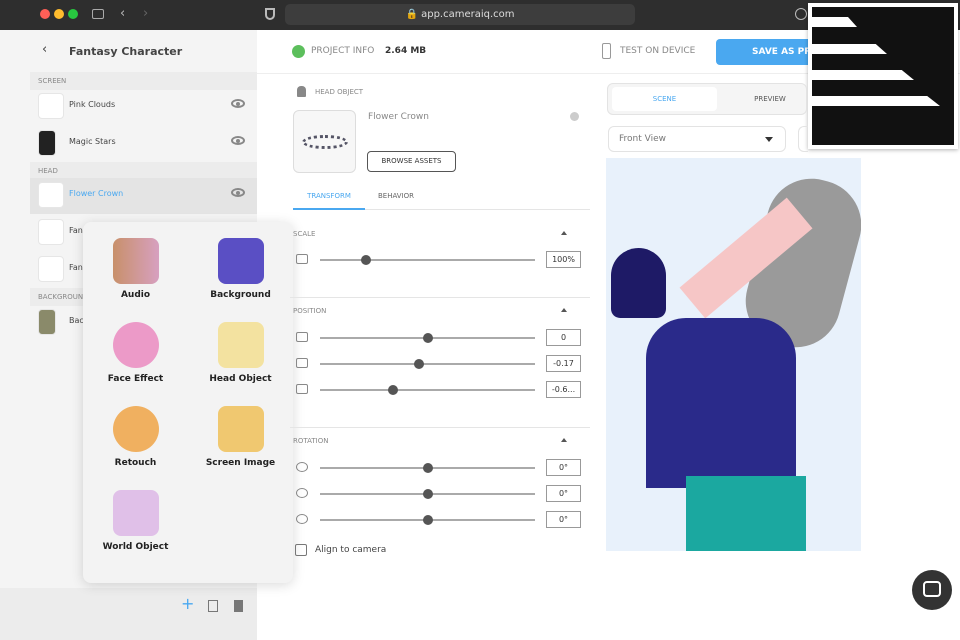 Image resolution: width=960 pixels, height=640 pixels. I want to click on browse-assets-button: BROWSE ASSETS, so click(411, 161).